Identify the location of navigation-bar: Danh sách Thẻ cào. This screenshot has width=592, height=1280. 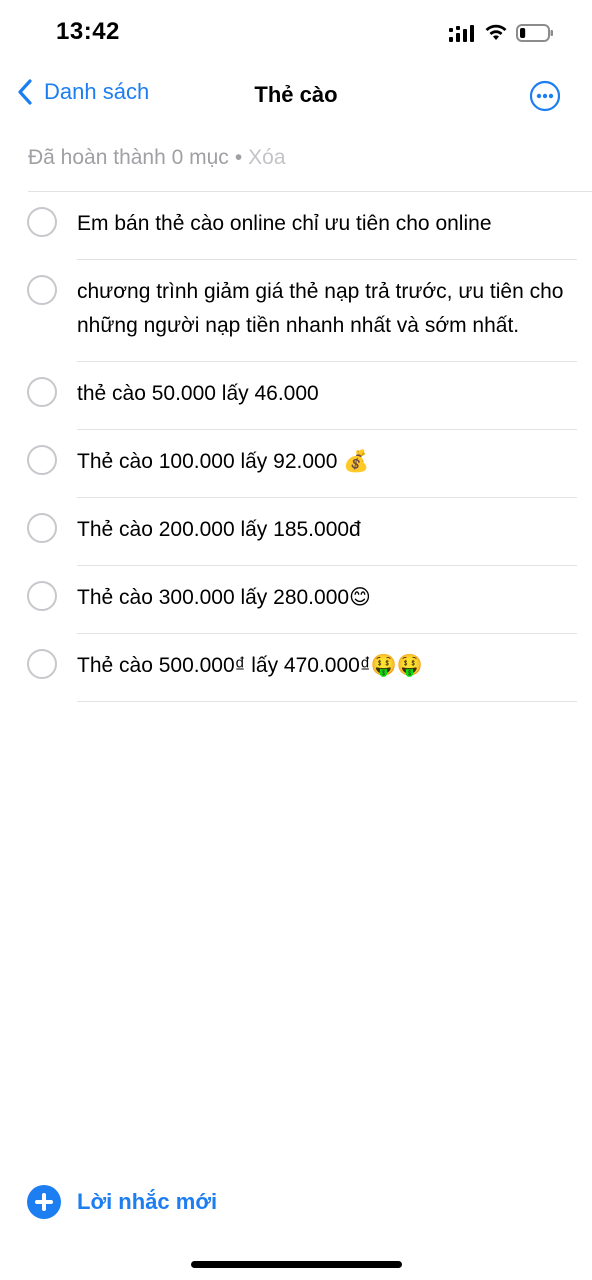
(296, 96).